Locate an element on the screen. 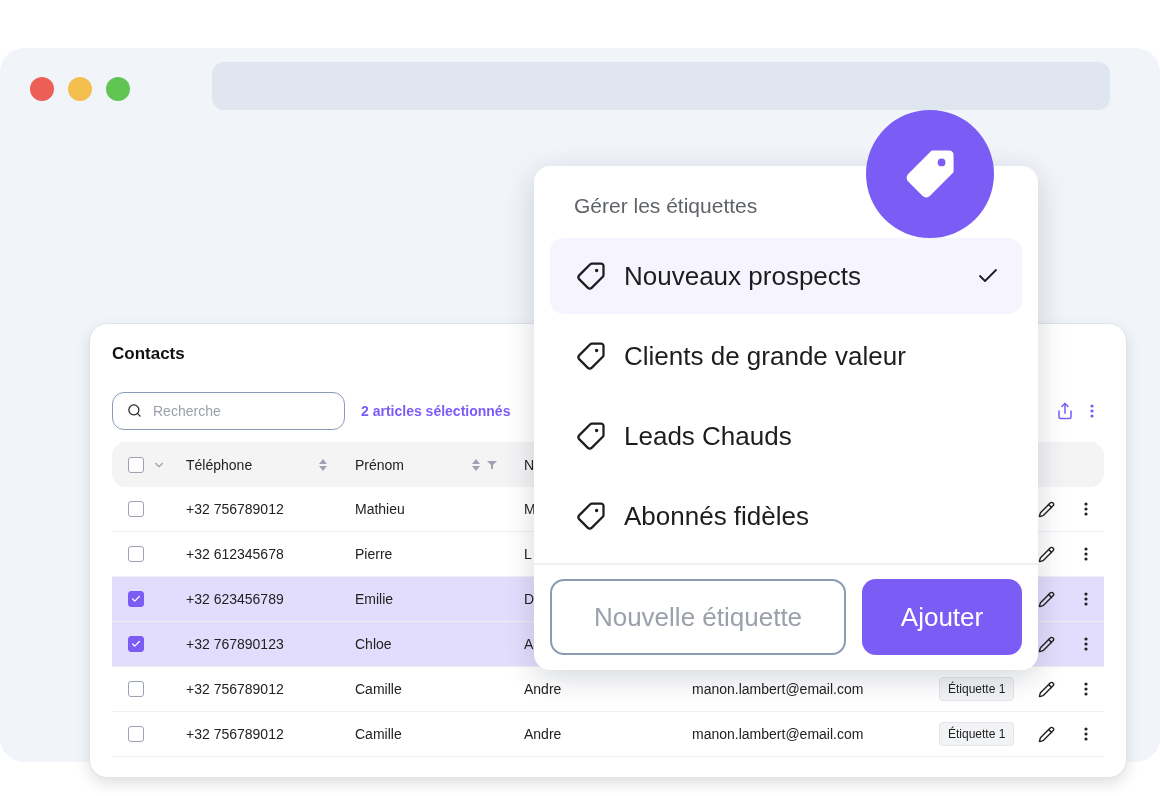 This screenshot has height=796, width=1160. table-cell-text: D is located at coordinates (529, 599).